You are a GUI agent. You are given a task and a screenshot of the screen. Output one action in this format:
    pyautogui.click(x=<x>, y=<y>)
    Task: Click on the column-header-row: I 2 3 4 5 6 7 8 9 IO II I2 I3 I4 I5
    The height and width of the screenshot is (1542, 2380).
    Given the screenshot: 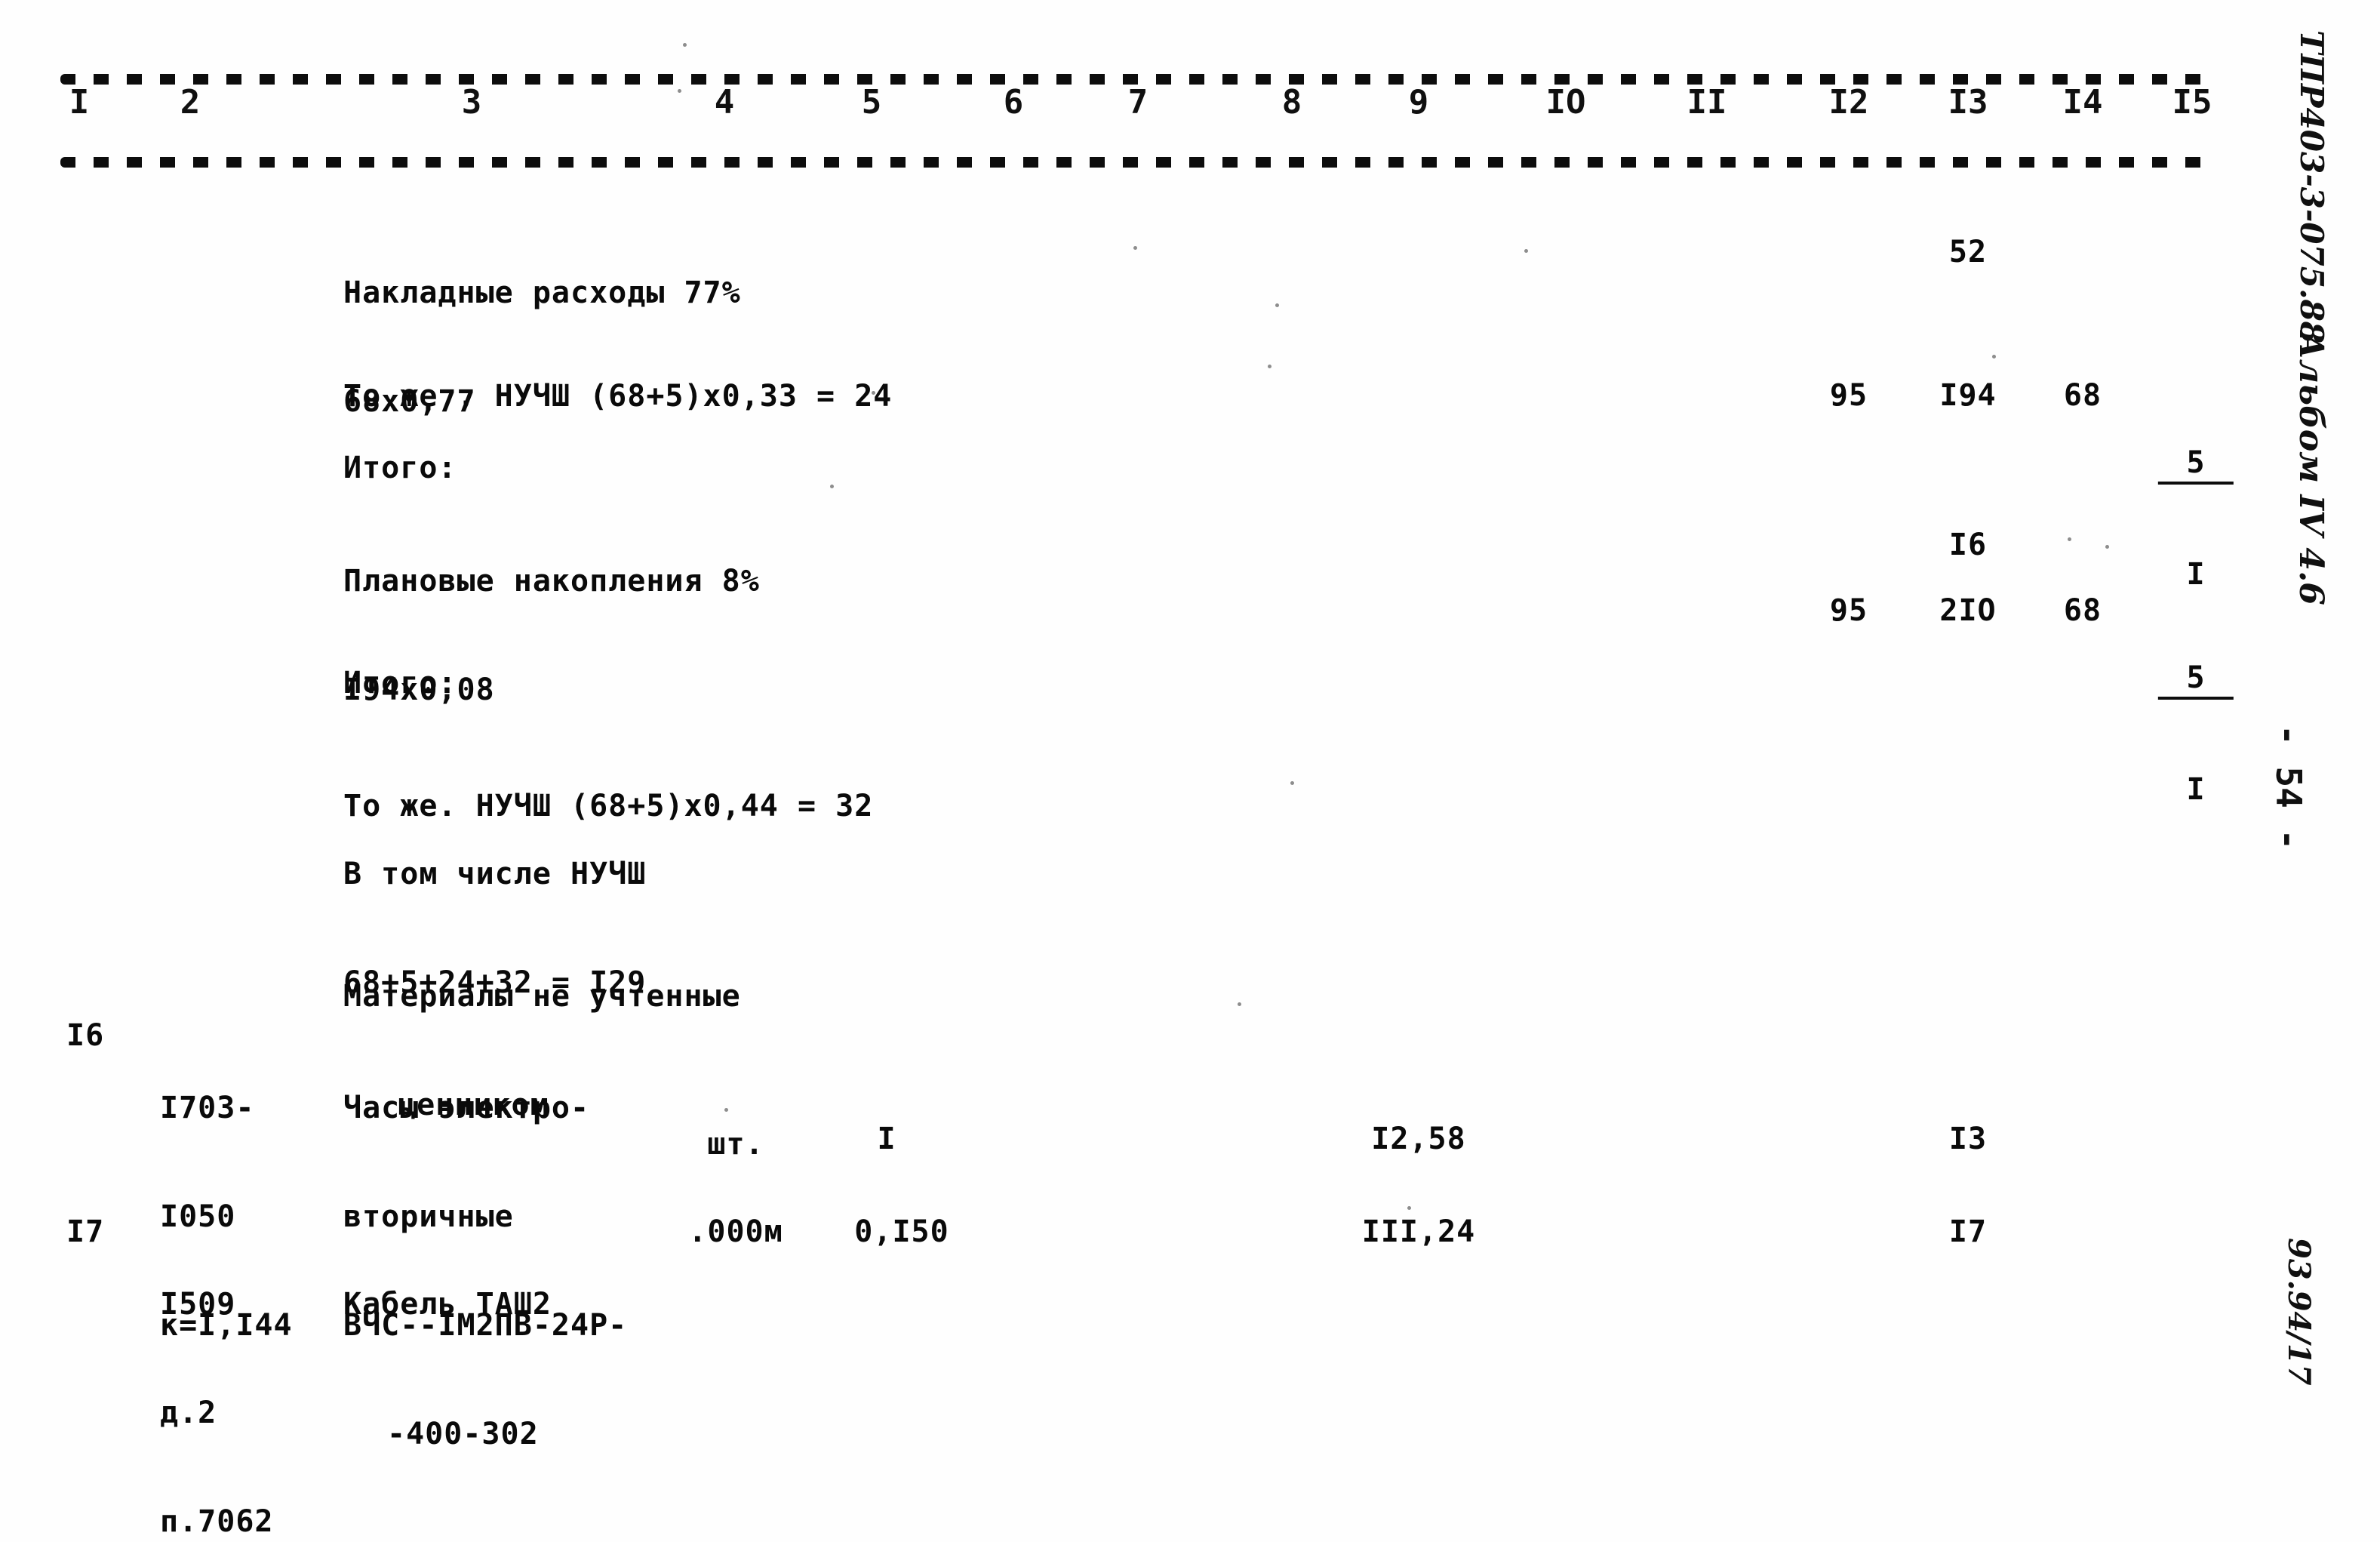 What is the action you would take?
    pyautogui.click(x=1106, y=117)
    